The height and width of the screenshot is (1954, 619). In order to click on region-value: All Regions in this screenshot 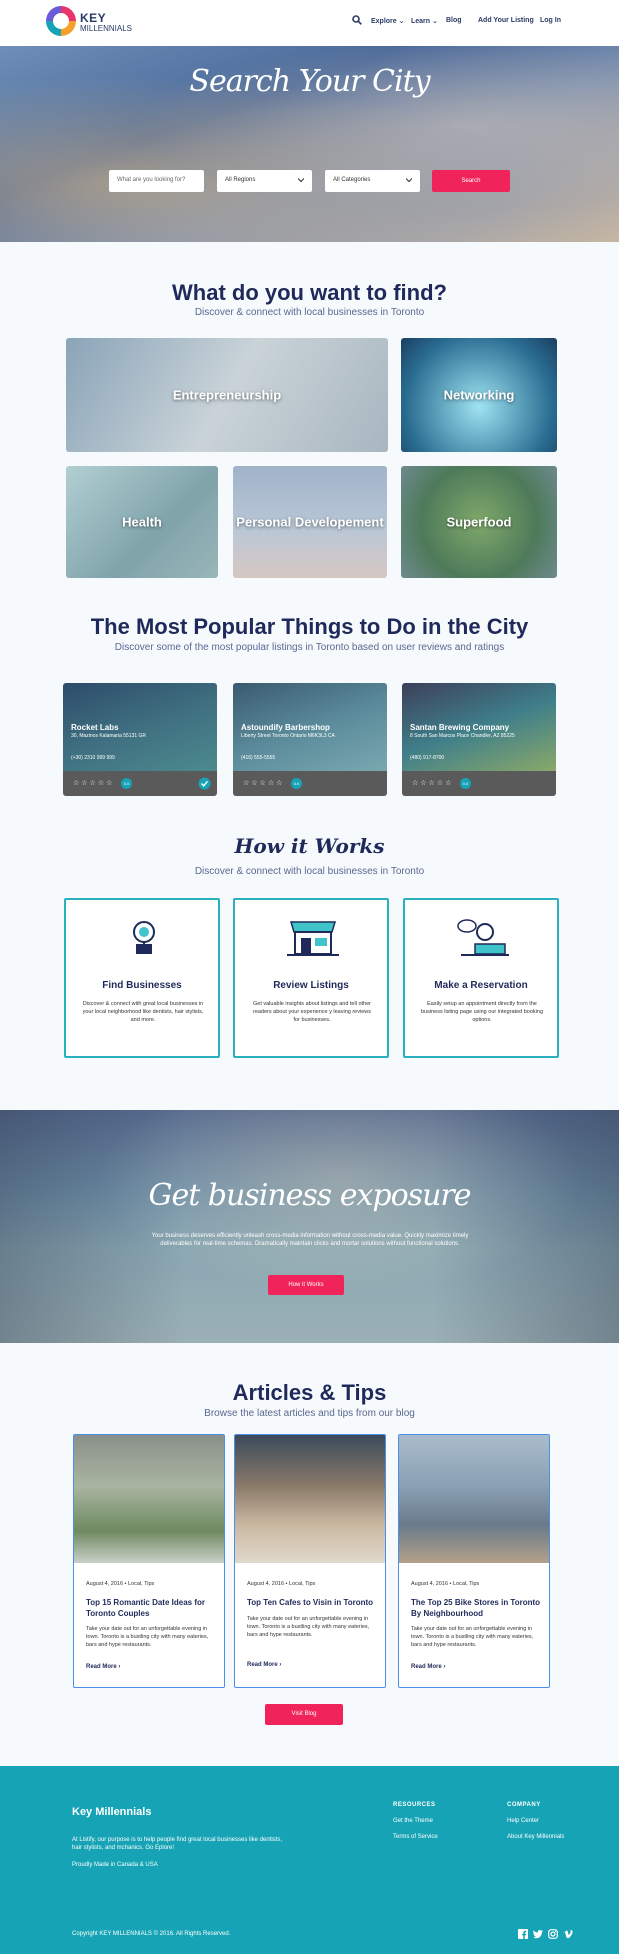, I will do `click(240, 180)`.